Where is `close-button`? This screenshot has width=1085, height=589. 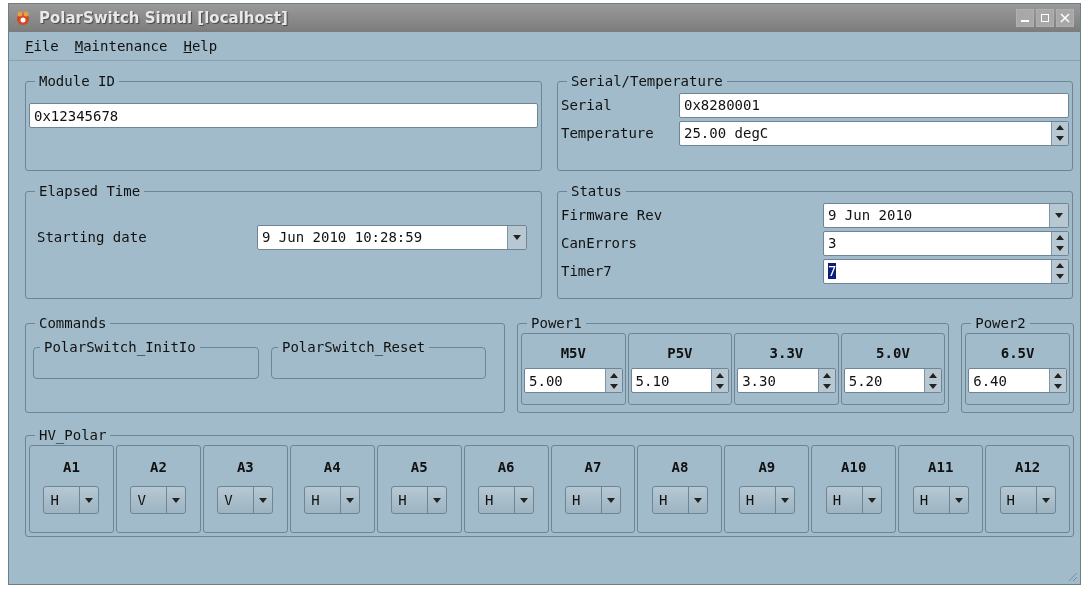 close-button is located at coordinates (1065, 18).